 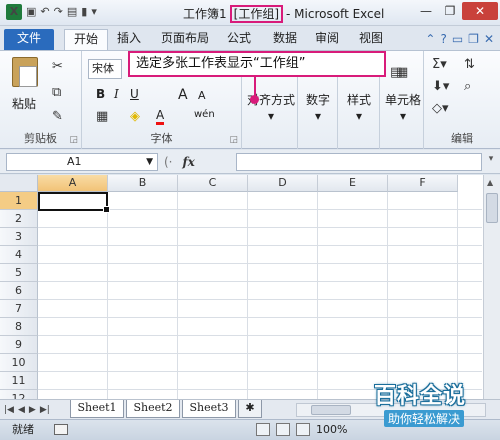 What do you see at coordinates (19, 291) in the screenshot?
I see `row-header-6: 6` at bounding box center [19, 291].